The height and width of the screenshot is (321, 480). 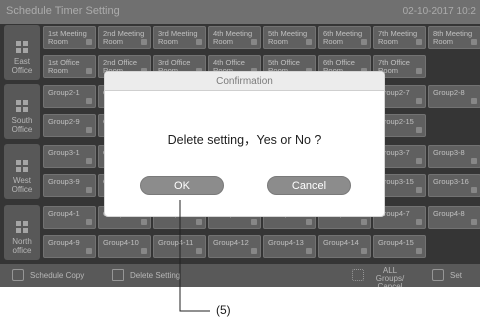 What do you see at coordinates (223, 310) in the screenshot?
I see `callout-label: (5)` at bounding box center [223, 310].